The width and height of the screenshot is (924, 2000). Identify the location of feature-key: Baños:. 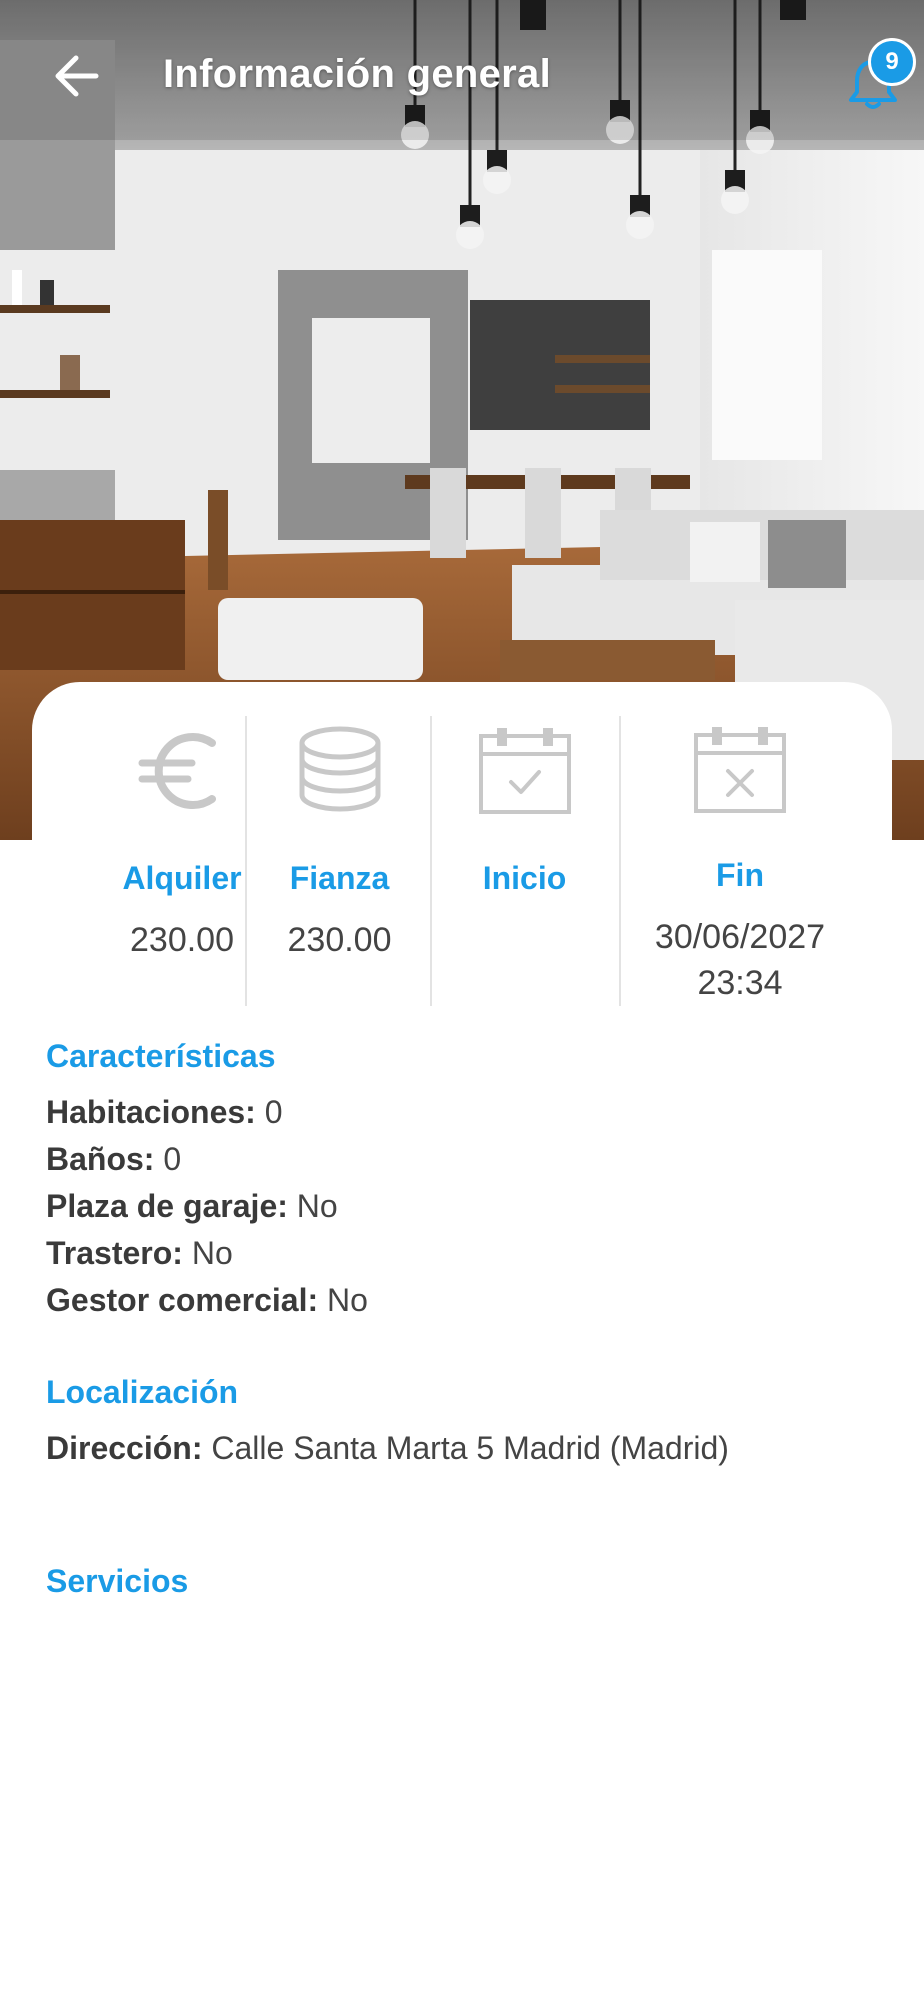
(100, 1159).